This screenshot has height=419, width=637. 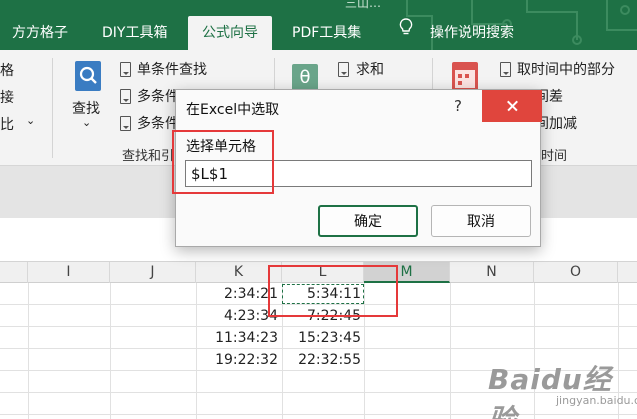 What do you see at coordinates (512, 106) in the screenshot?
I see `close-icon` at bounding box center [512, 106].